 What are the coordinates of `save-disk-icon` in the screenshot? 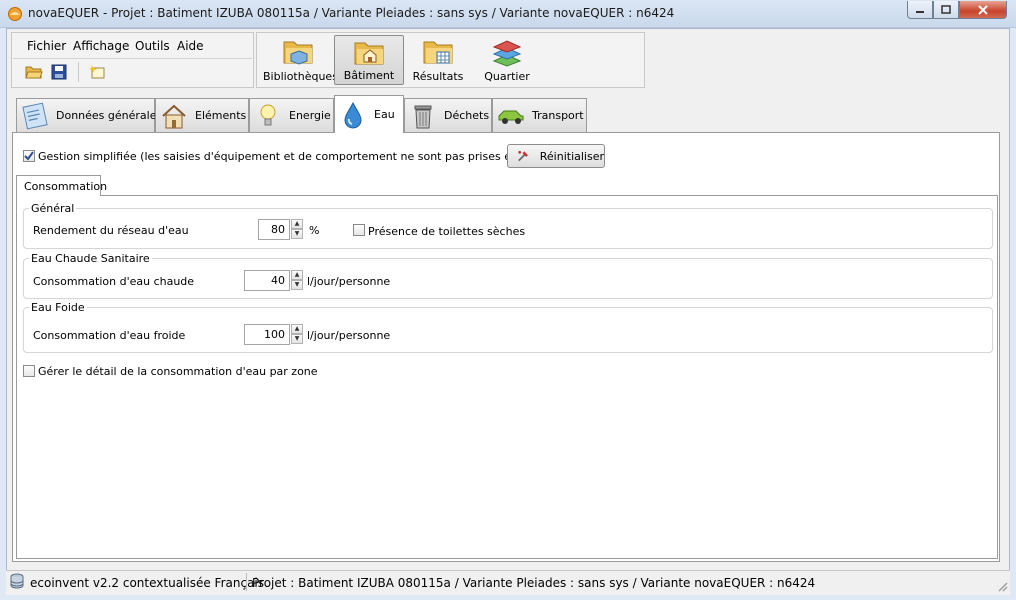 It's located at (59, 72).